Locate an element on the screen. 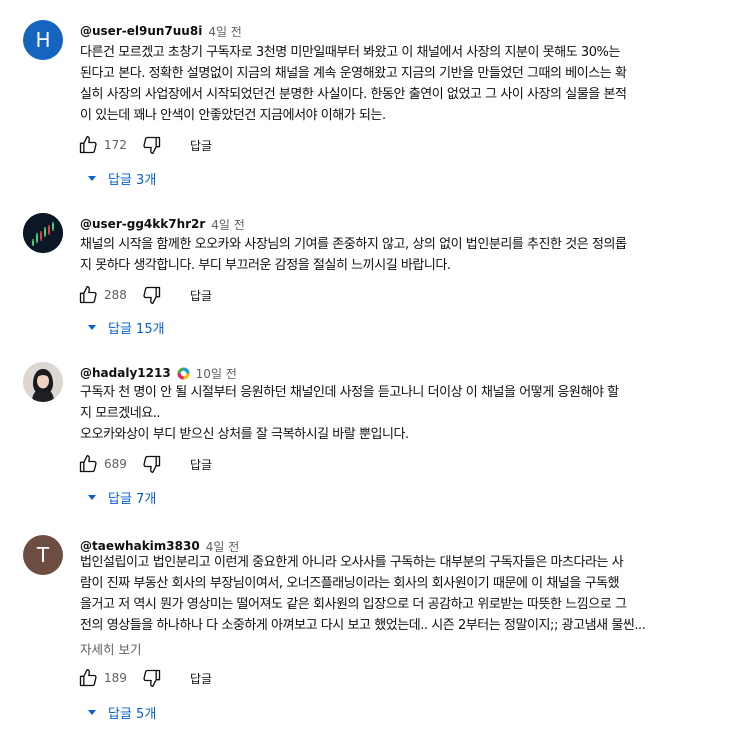  avatar-letter: T is located at coordinates (43, 555).